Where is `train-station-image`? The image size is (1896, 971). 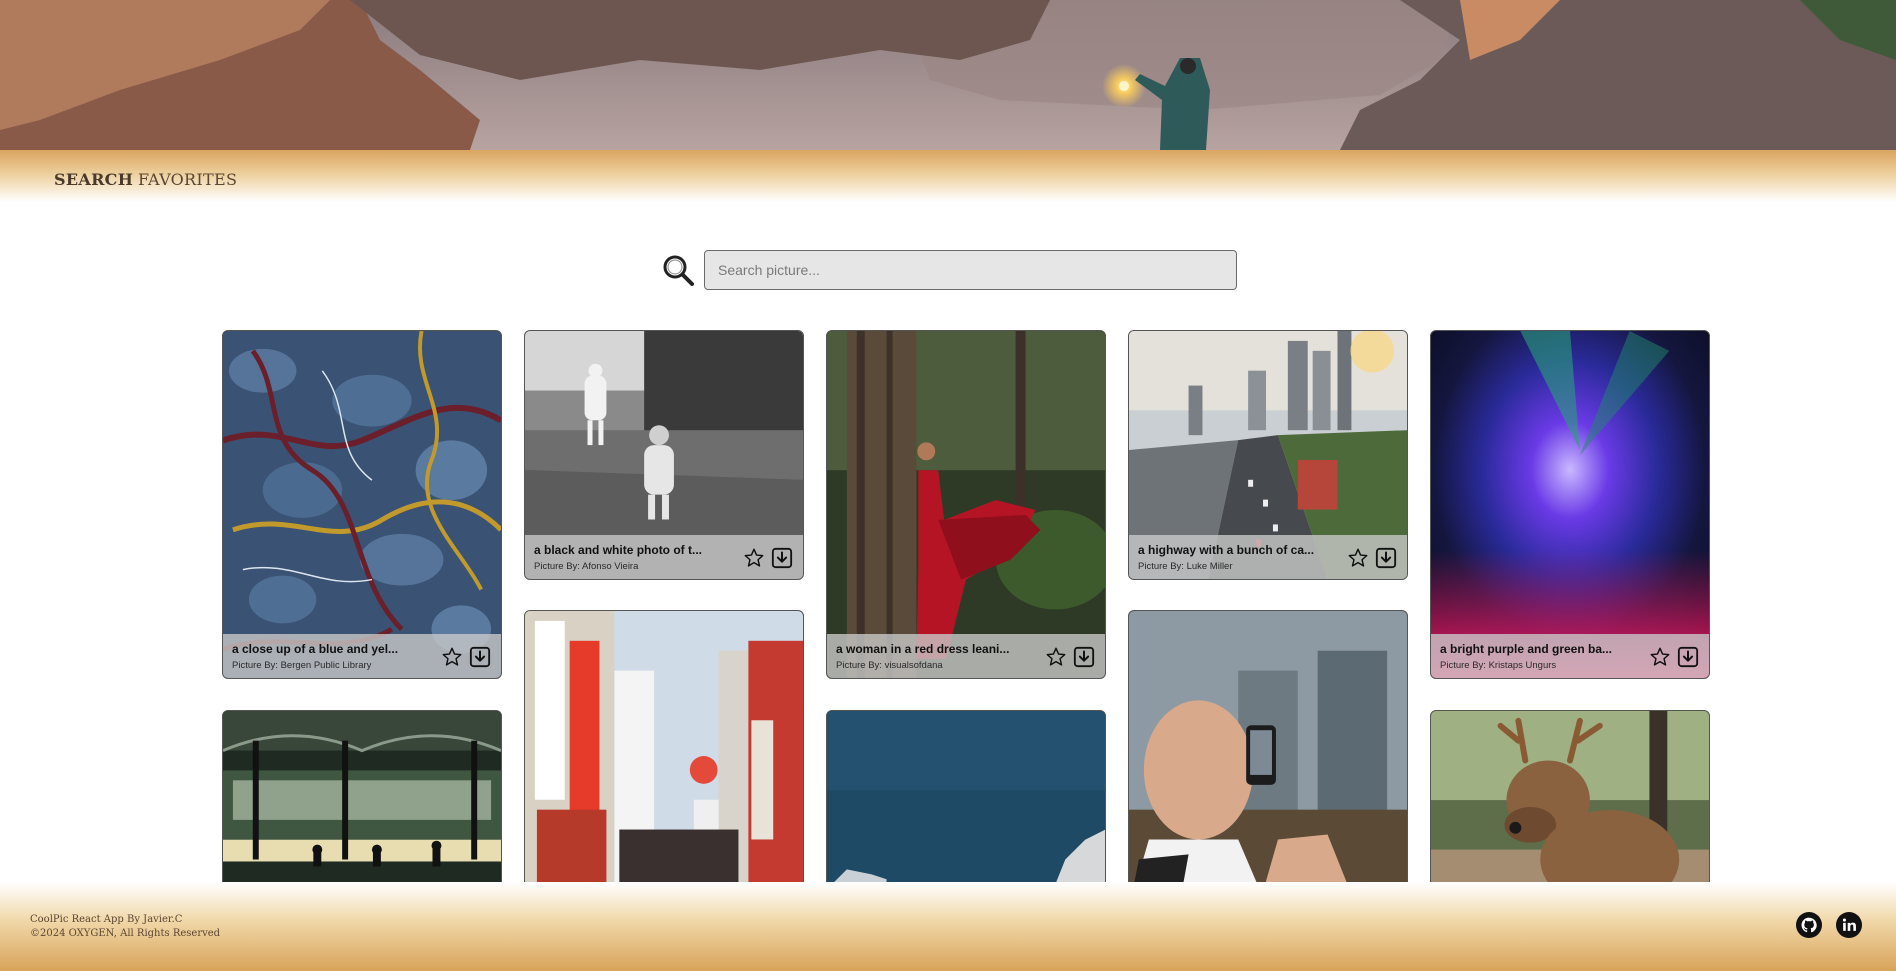 train-station-image is located at coordinates (362, 796).